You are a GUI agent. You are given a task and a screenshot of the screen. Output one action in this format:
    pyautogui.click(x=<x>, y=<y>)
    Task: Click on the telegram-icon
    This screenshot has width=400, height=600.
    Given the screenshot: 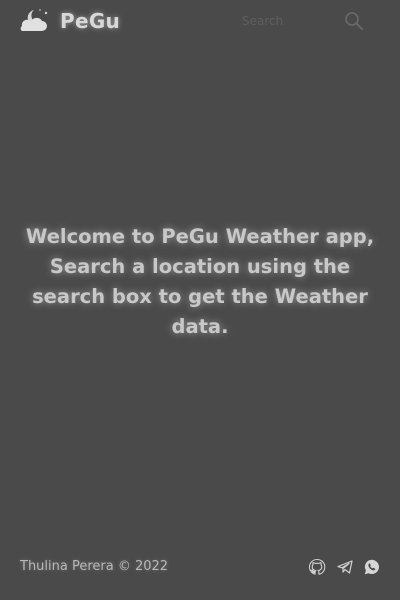 What is the action you would take?
    pyautogui.click(x=345, y=567)
    